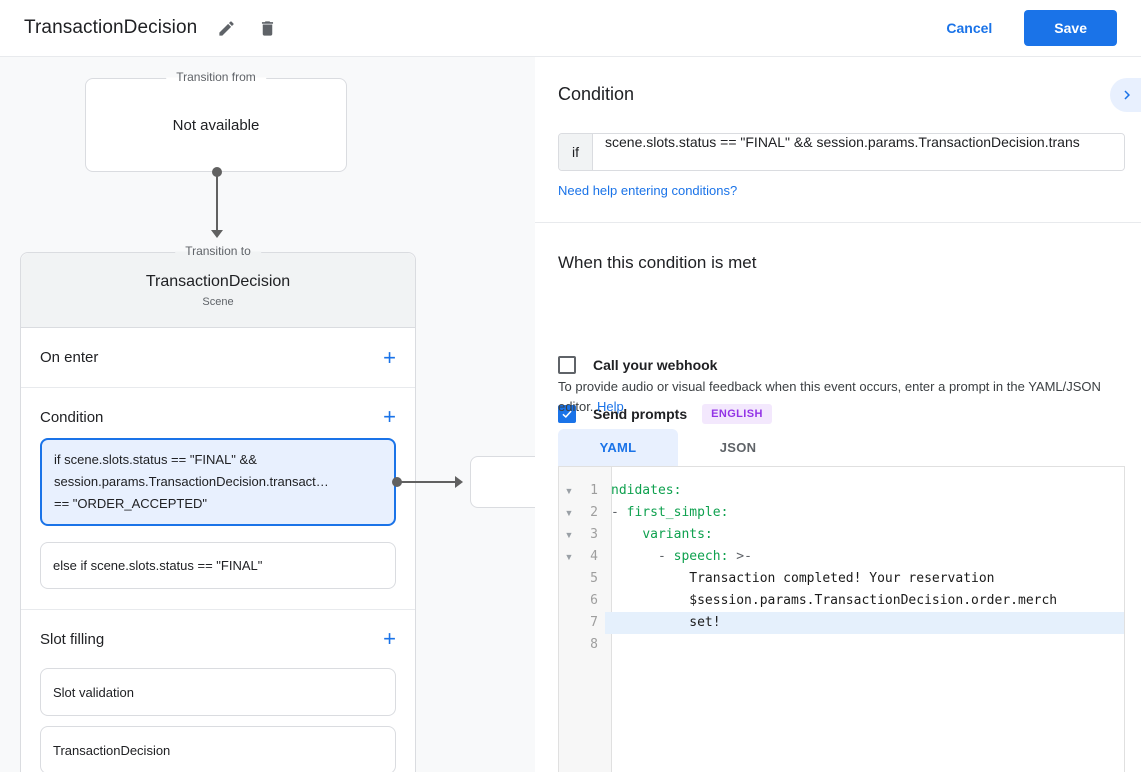 The height and width of the screenshot is (772, 1141). Describe the element at coordinates (803, 578) in the screenshot. I see `line-code: Transaction completed! Your reservation` at that location.